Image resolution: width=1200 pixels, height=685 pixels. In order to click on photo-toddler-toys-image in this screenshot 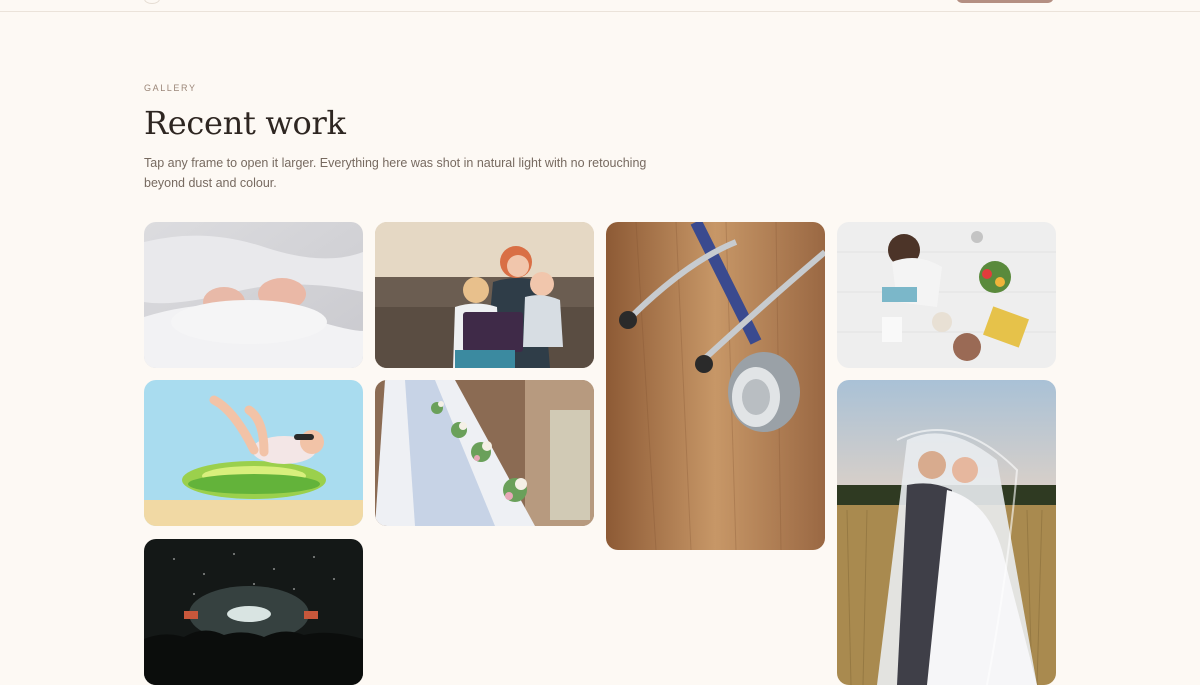, I will do `click(946, 295)`.